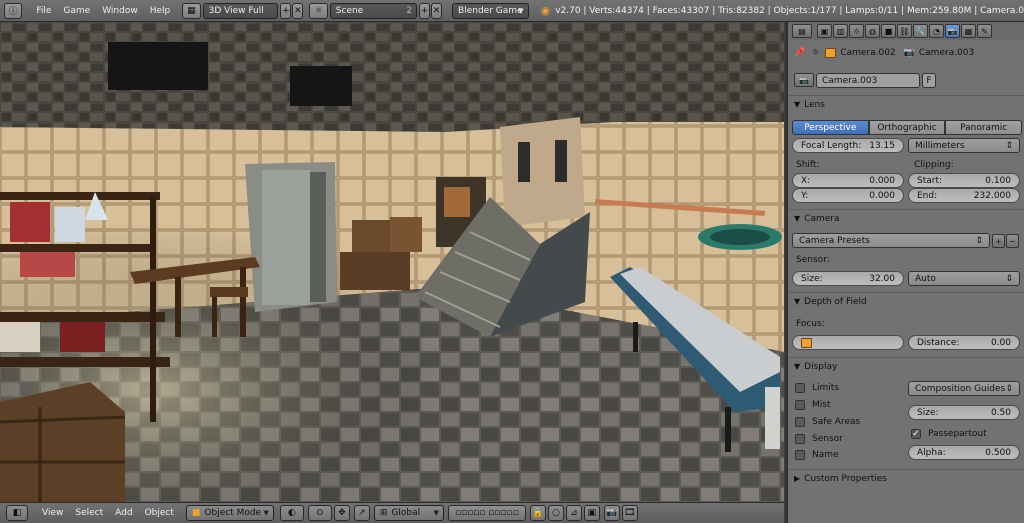  What do you see at coordinates (964, 145) in the screenshot?
I see `lens-unit-dropdown: Millimeters ⇕` at bounding box center [964, 145].